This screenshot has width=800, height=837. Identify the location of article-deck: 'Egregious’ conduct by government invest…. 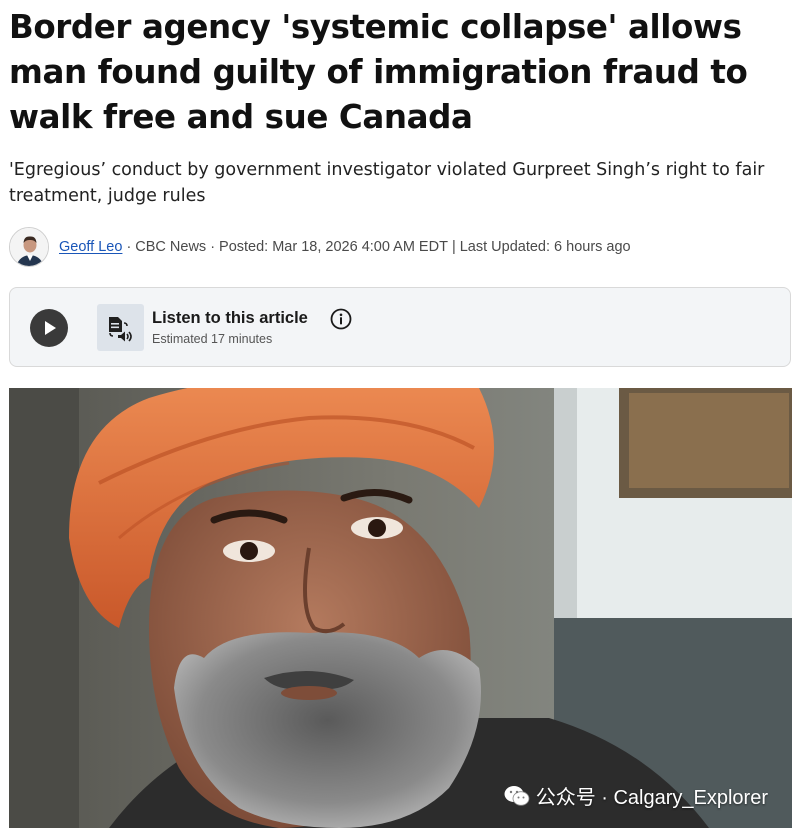
(387, 183).